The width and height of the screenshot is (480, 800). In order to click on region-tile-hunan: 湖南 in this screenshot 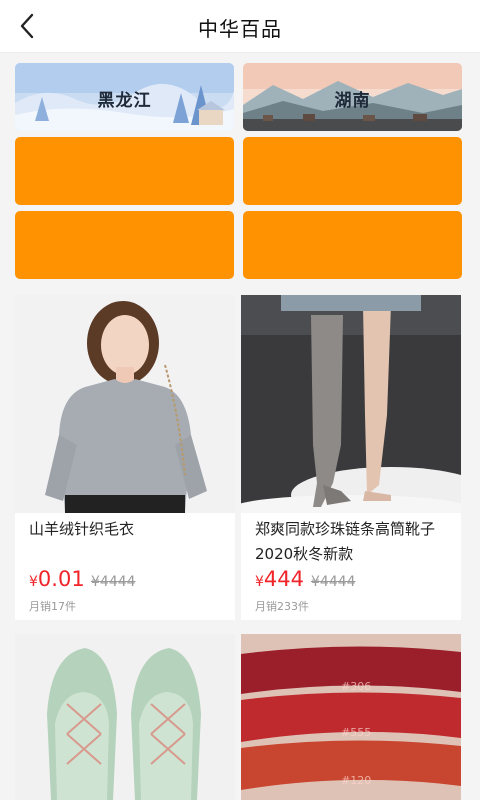, I will do `click(352, 97)`.